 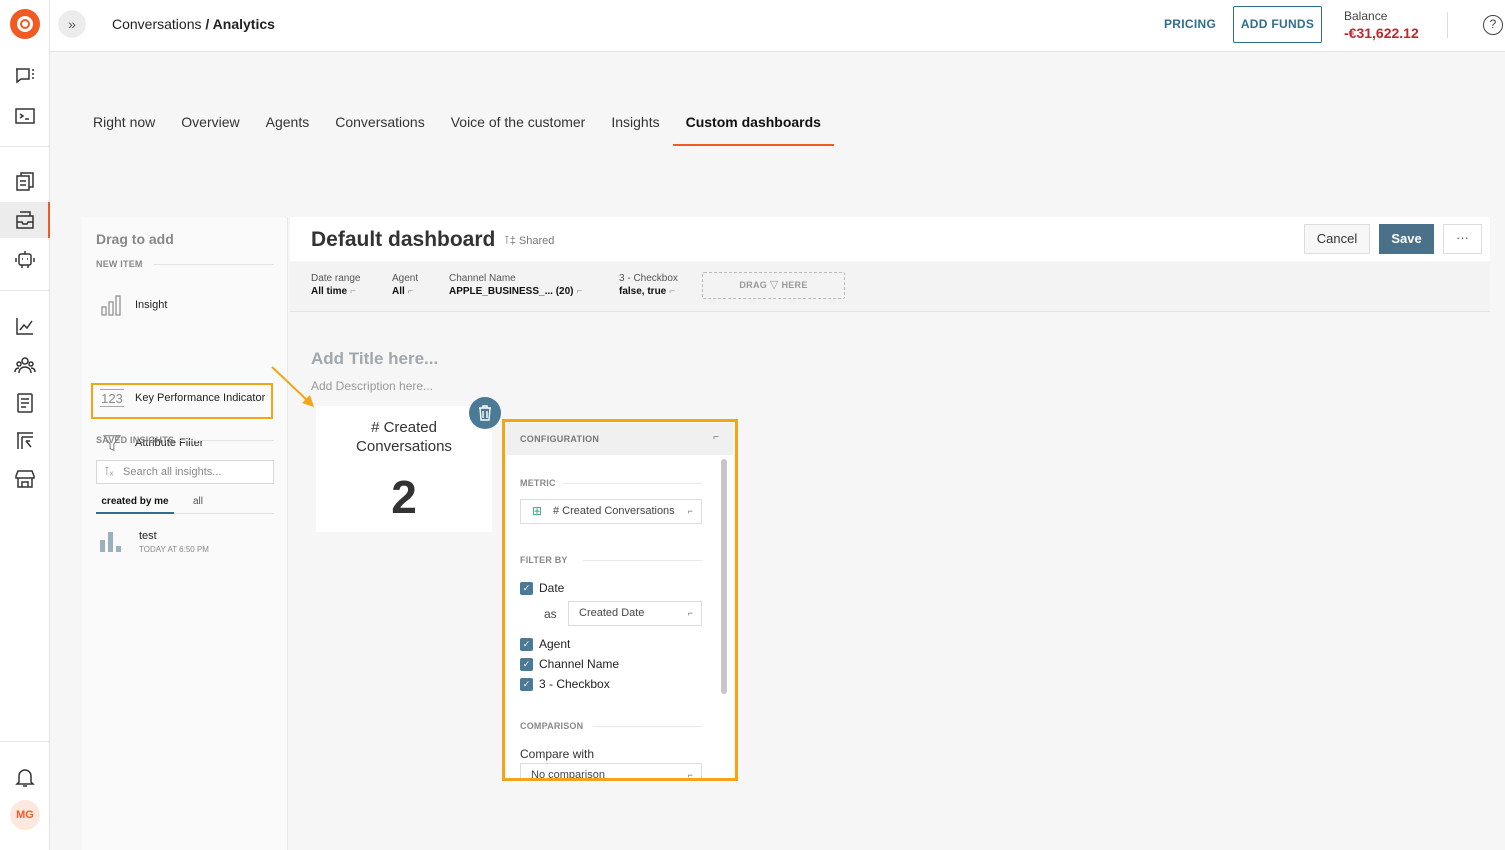 What do you see at coordinates (529, 240) in the screenshot?
I see `shared-indicator: ⊺‡ Shared` at bounding box center [529, 240].